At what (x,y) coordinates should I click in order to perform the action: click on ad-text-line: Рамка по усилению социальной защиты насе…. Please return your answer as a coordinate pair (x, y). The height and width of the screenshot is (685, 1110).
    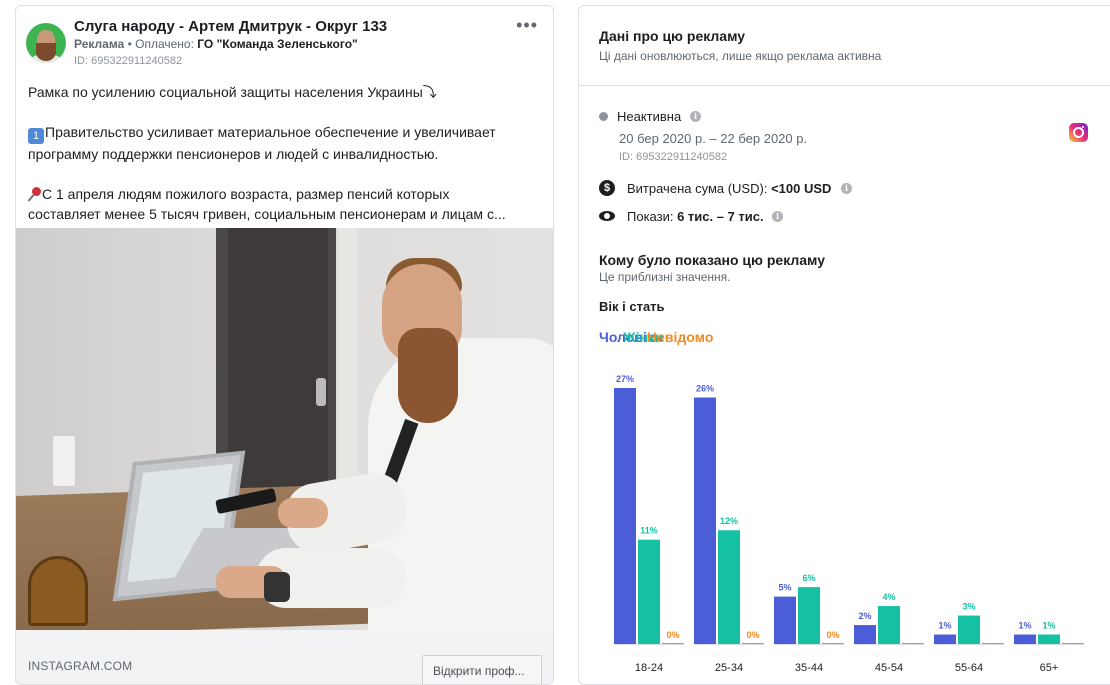
    Looking at the image, I should click on (232, 92).